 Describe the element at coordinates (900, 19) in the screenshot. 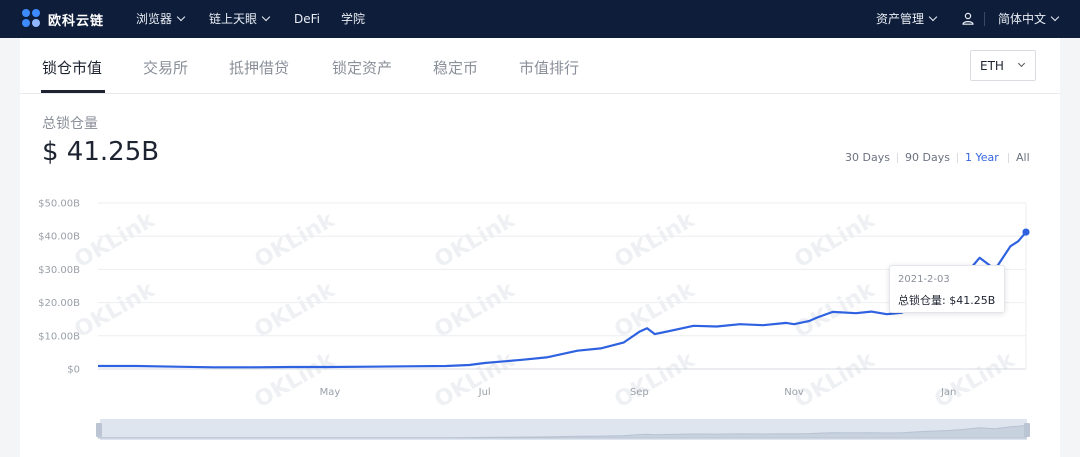

I see `nav-asset-management-label: 资产管理` at that location.